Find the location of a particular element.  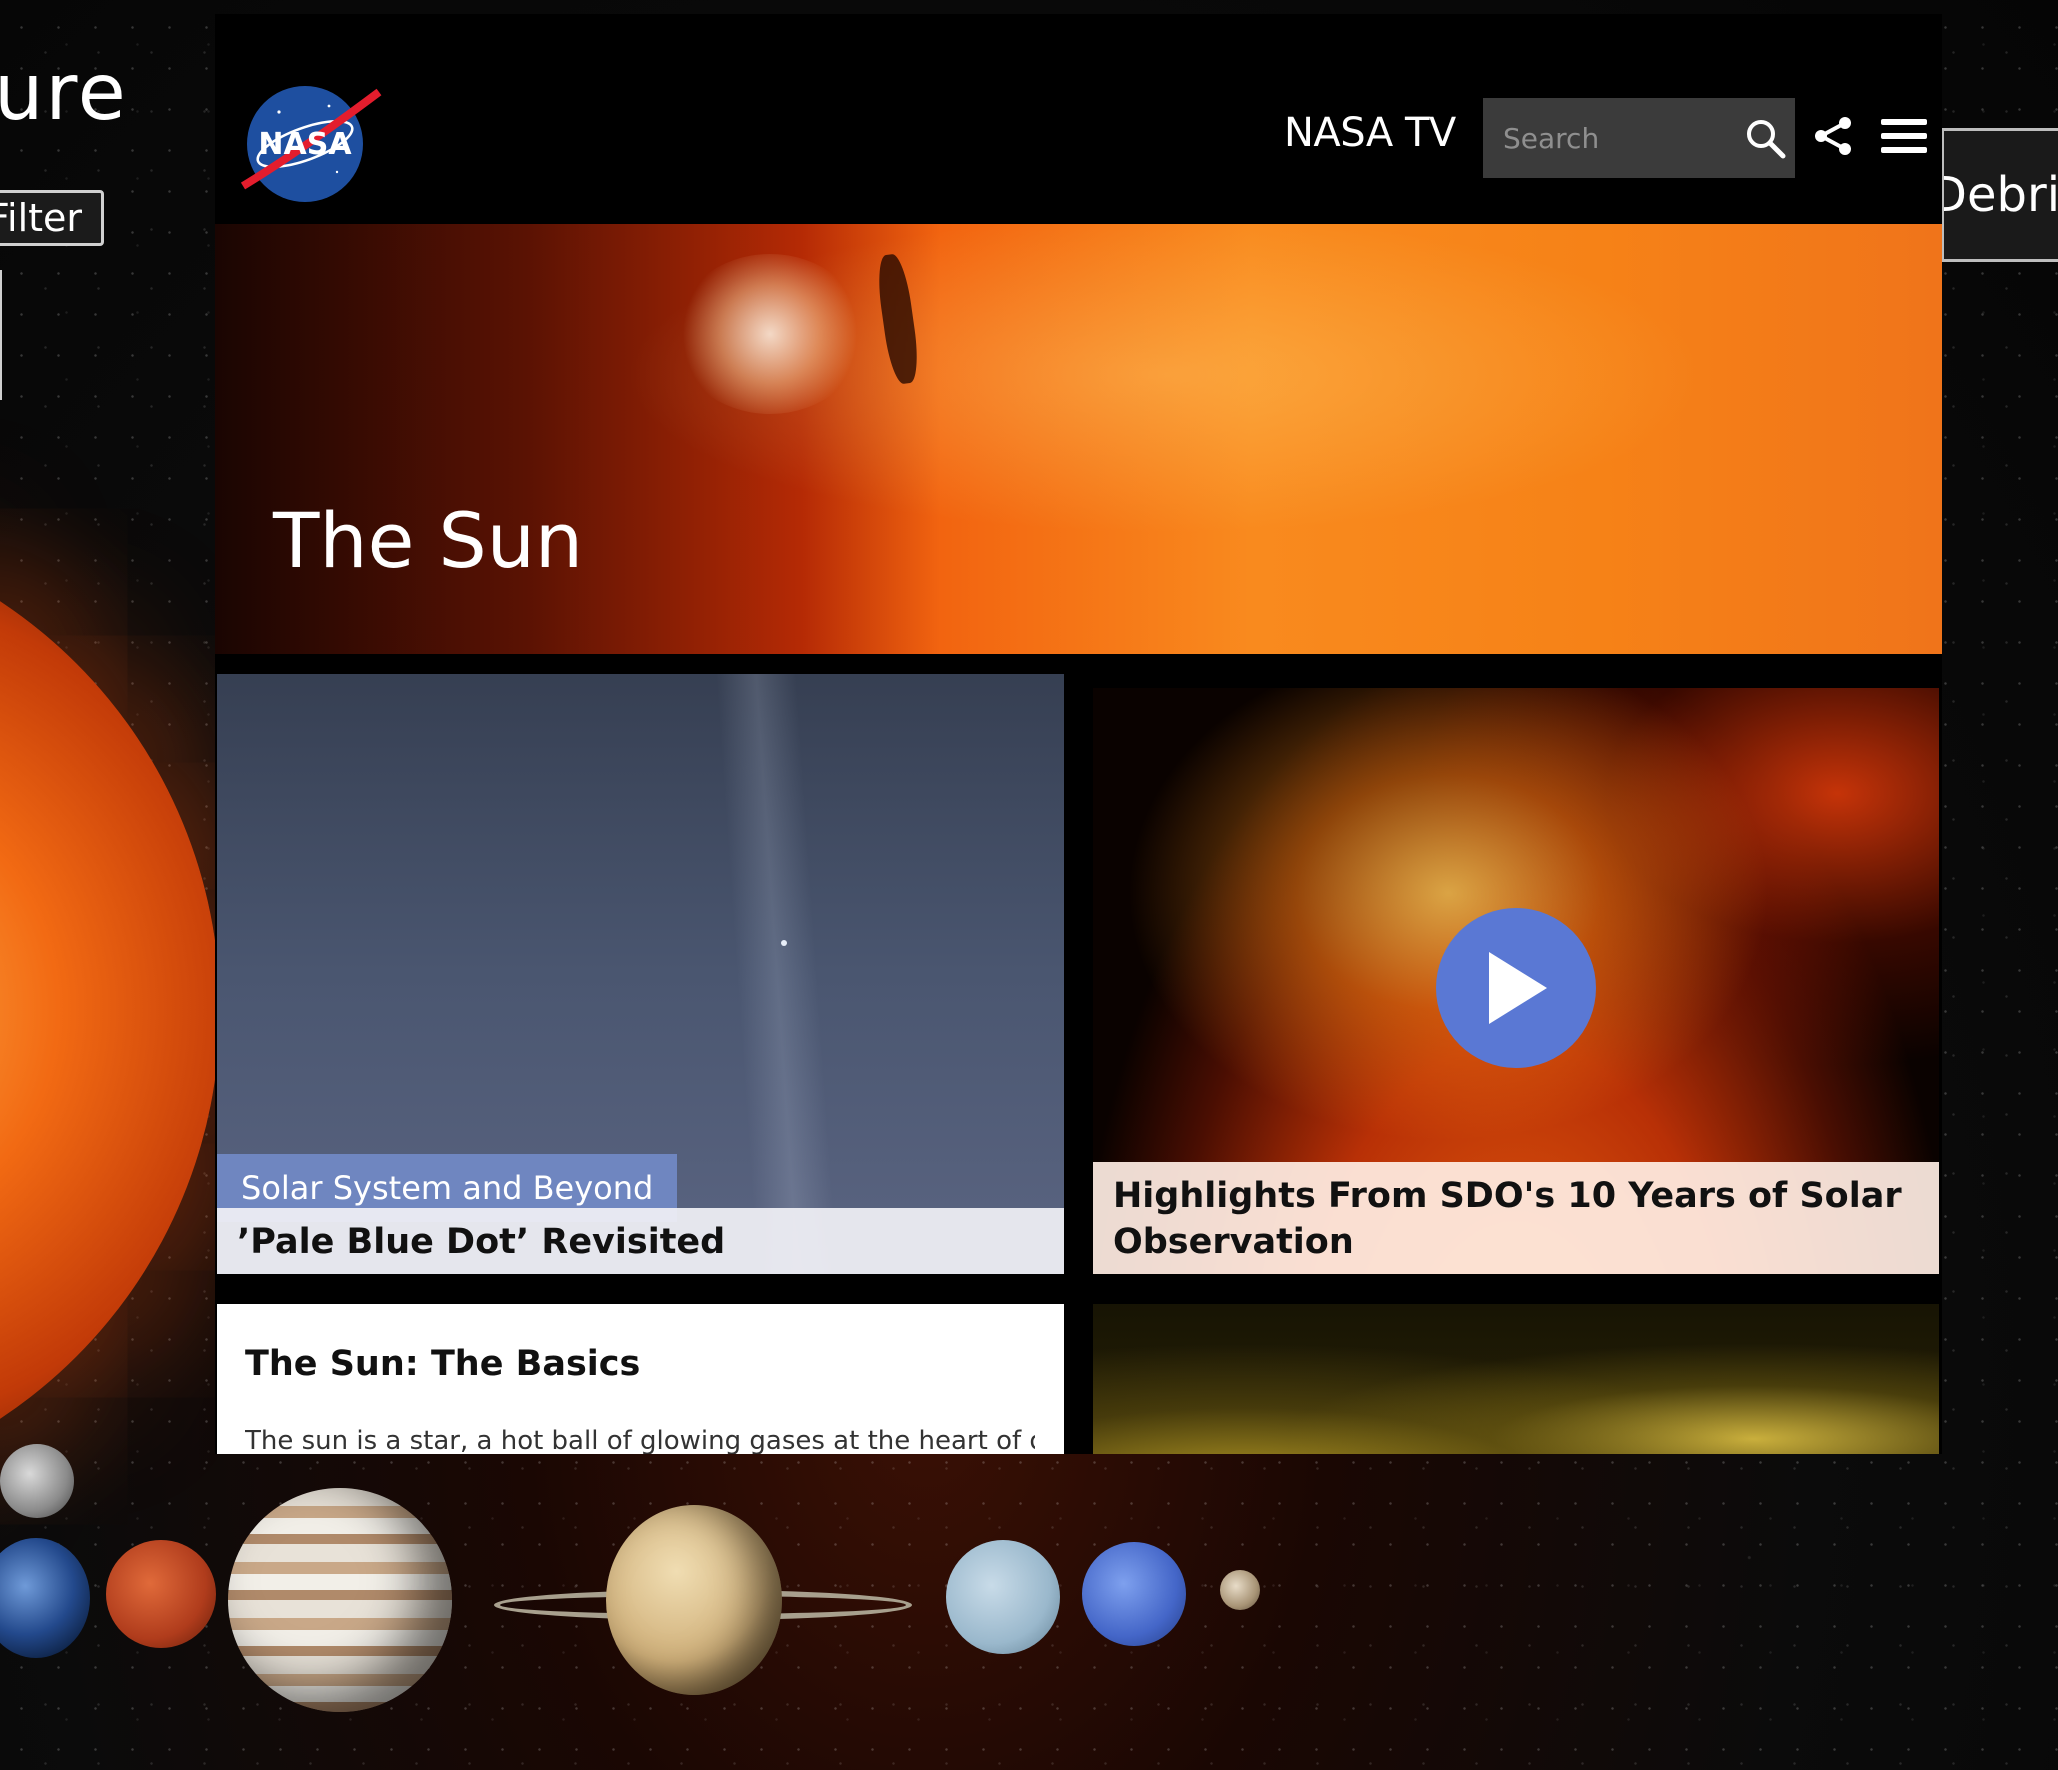

play-icon is located at coordinates (1518, 988).